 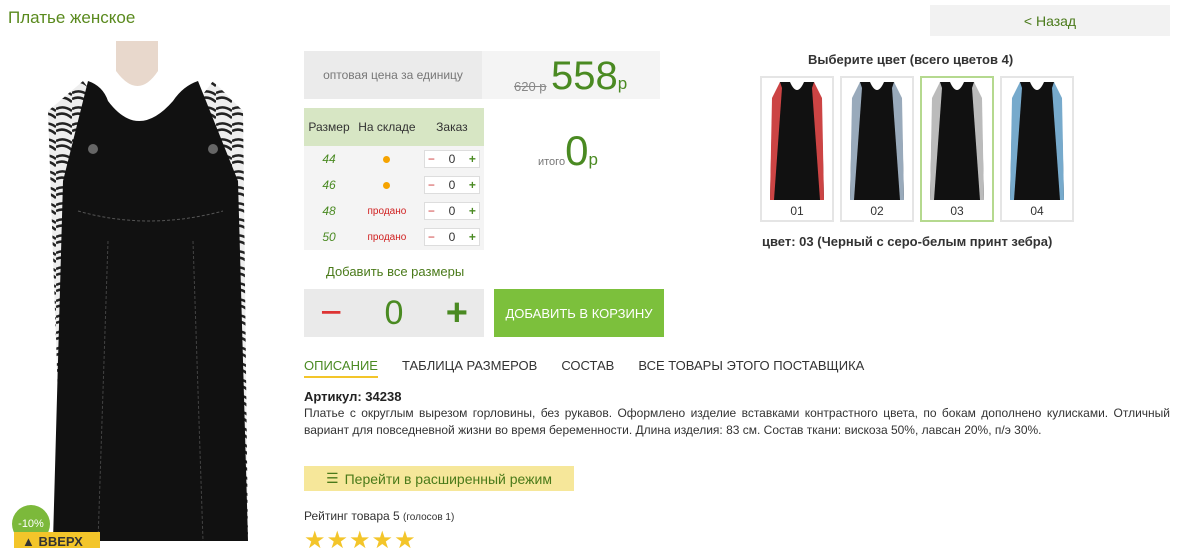 What do you see at coordinates (429, 517) in the screenshot?
I see `rating-votes: (голосов 1)` at bounding box center [429, 517].